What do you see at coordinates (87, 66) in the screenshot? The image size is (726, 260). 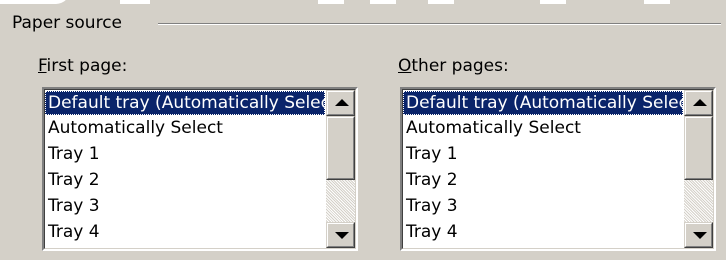 I see `first-page-label-text: irst page:` at bounding box center [87, 66].